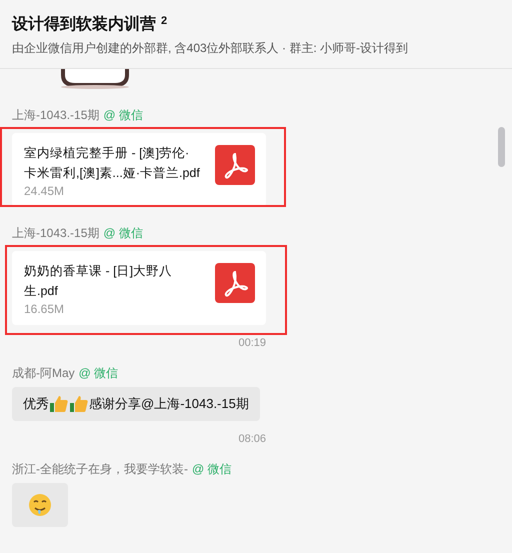 This screenshot has height=553, width=512. What do you see at coordinates (40, 505) in the screenshot?
I see `face-icon` at bounding box center [40, 505].